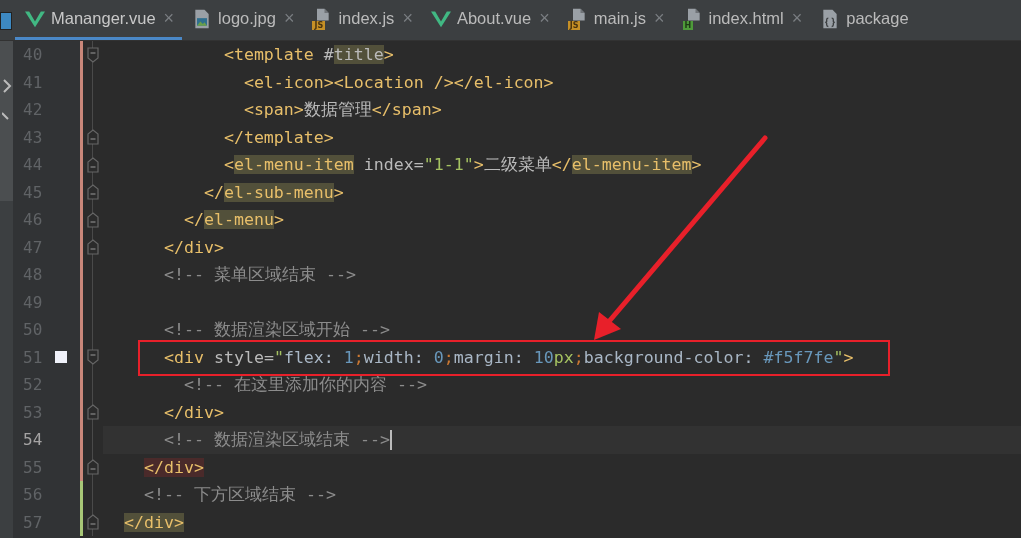  What do you see at coordinates (361, 20) in the screenshot?
I see `file-tab: JS index.js ×` at bounding box center [361, 20].